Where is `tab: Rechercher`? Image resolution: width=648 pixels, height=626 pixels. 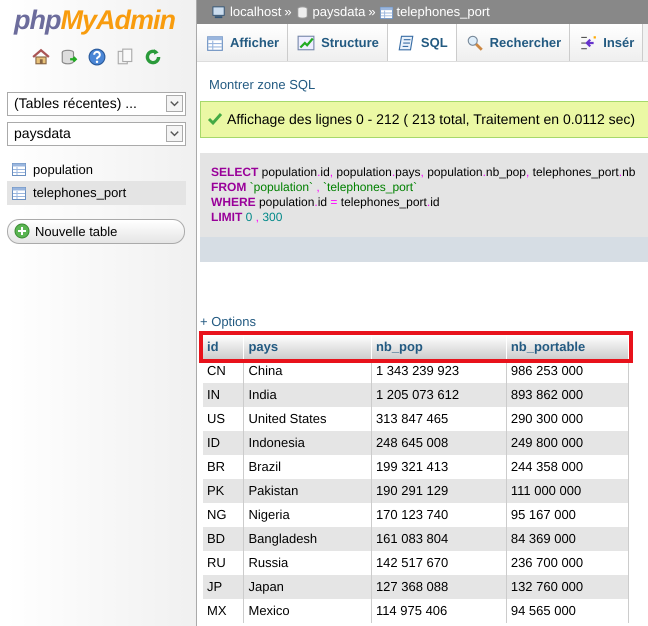
tab: Rechercher is located at coordinates (513, 42).